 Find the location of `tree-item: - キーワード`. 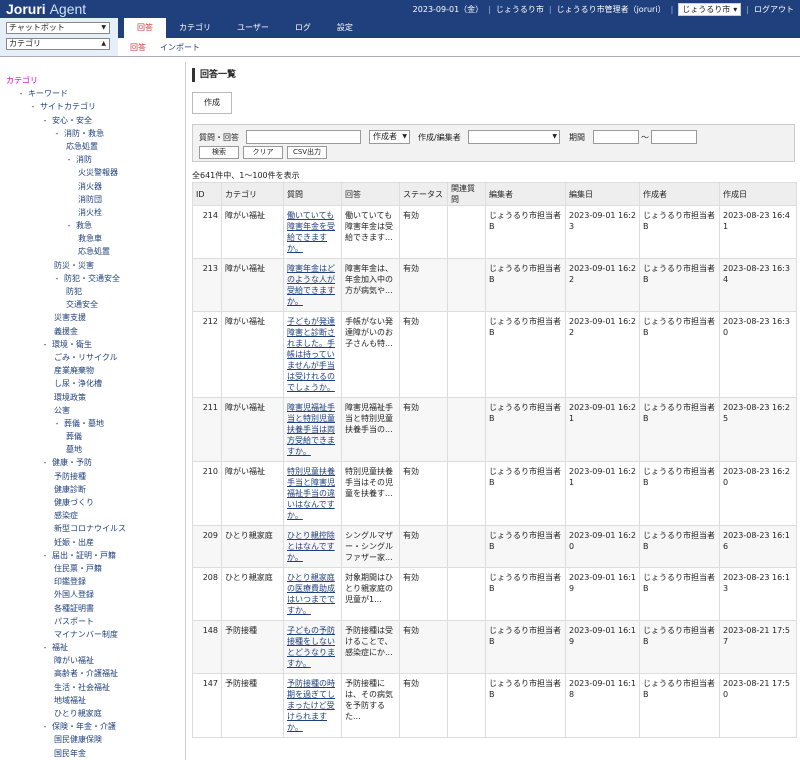

tree-item: - キーワード is located at coordinates (66, 93).